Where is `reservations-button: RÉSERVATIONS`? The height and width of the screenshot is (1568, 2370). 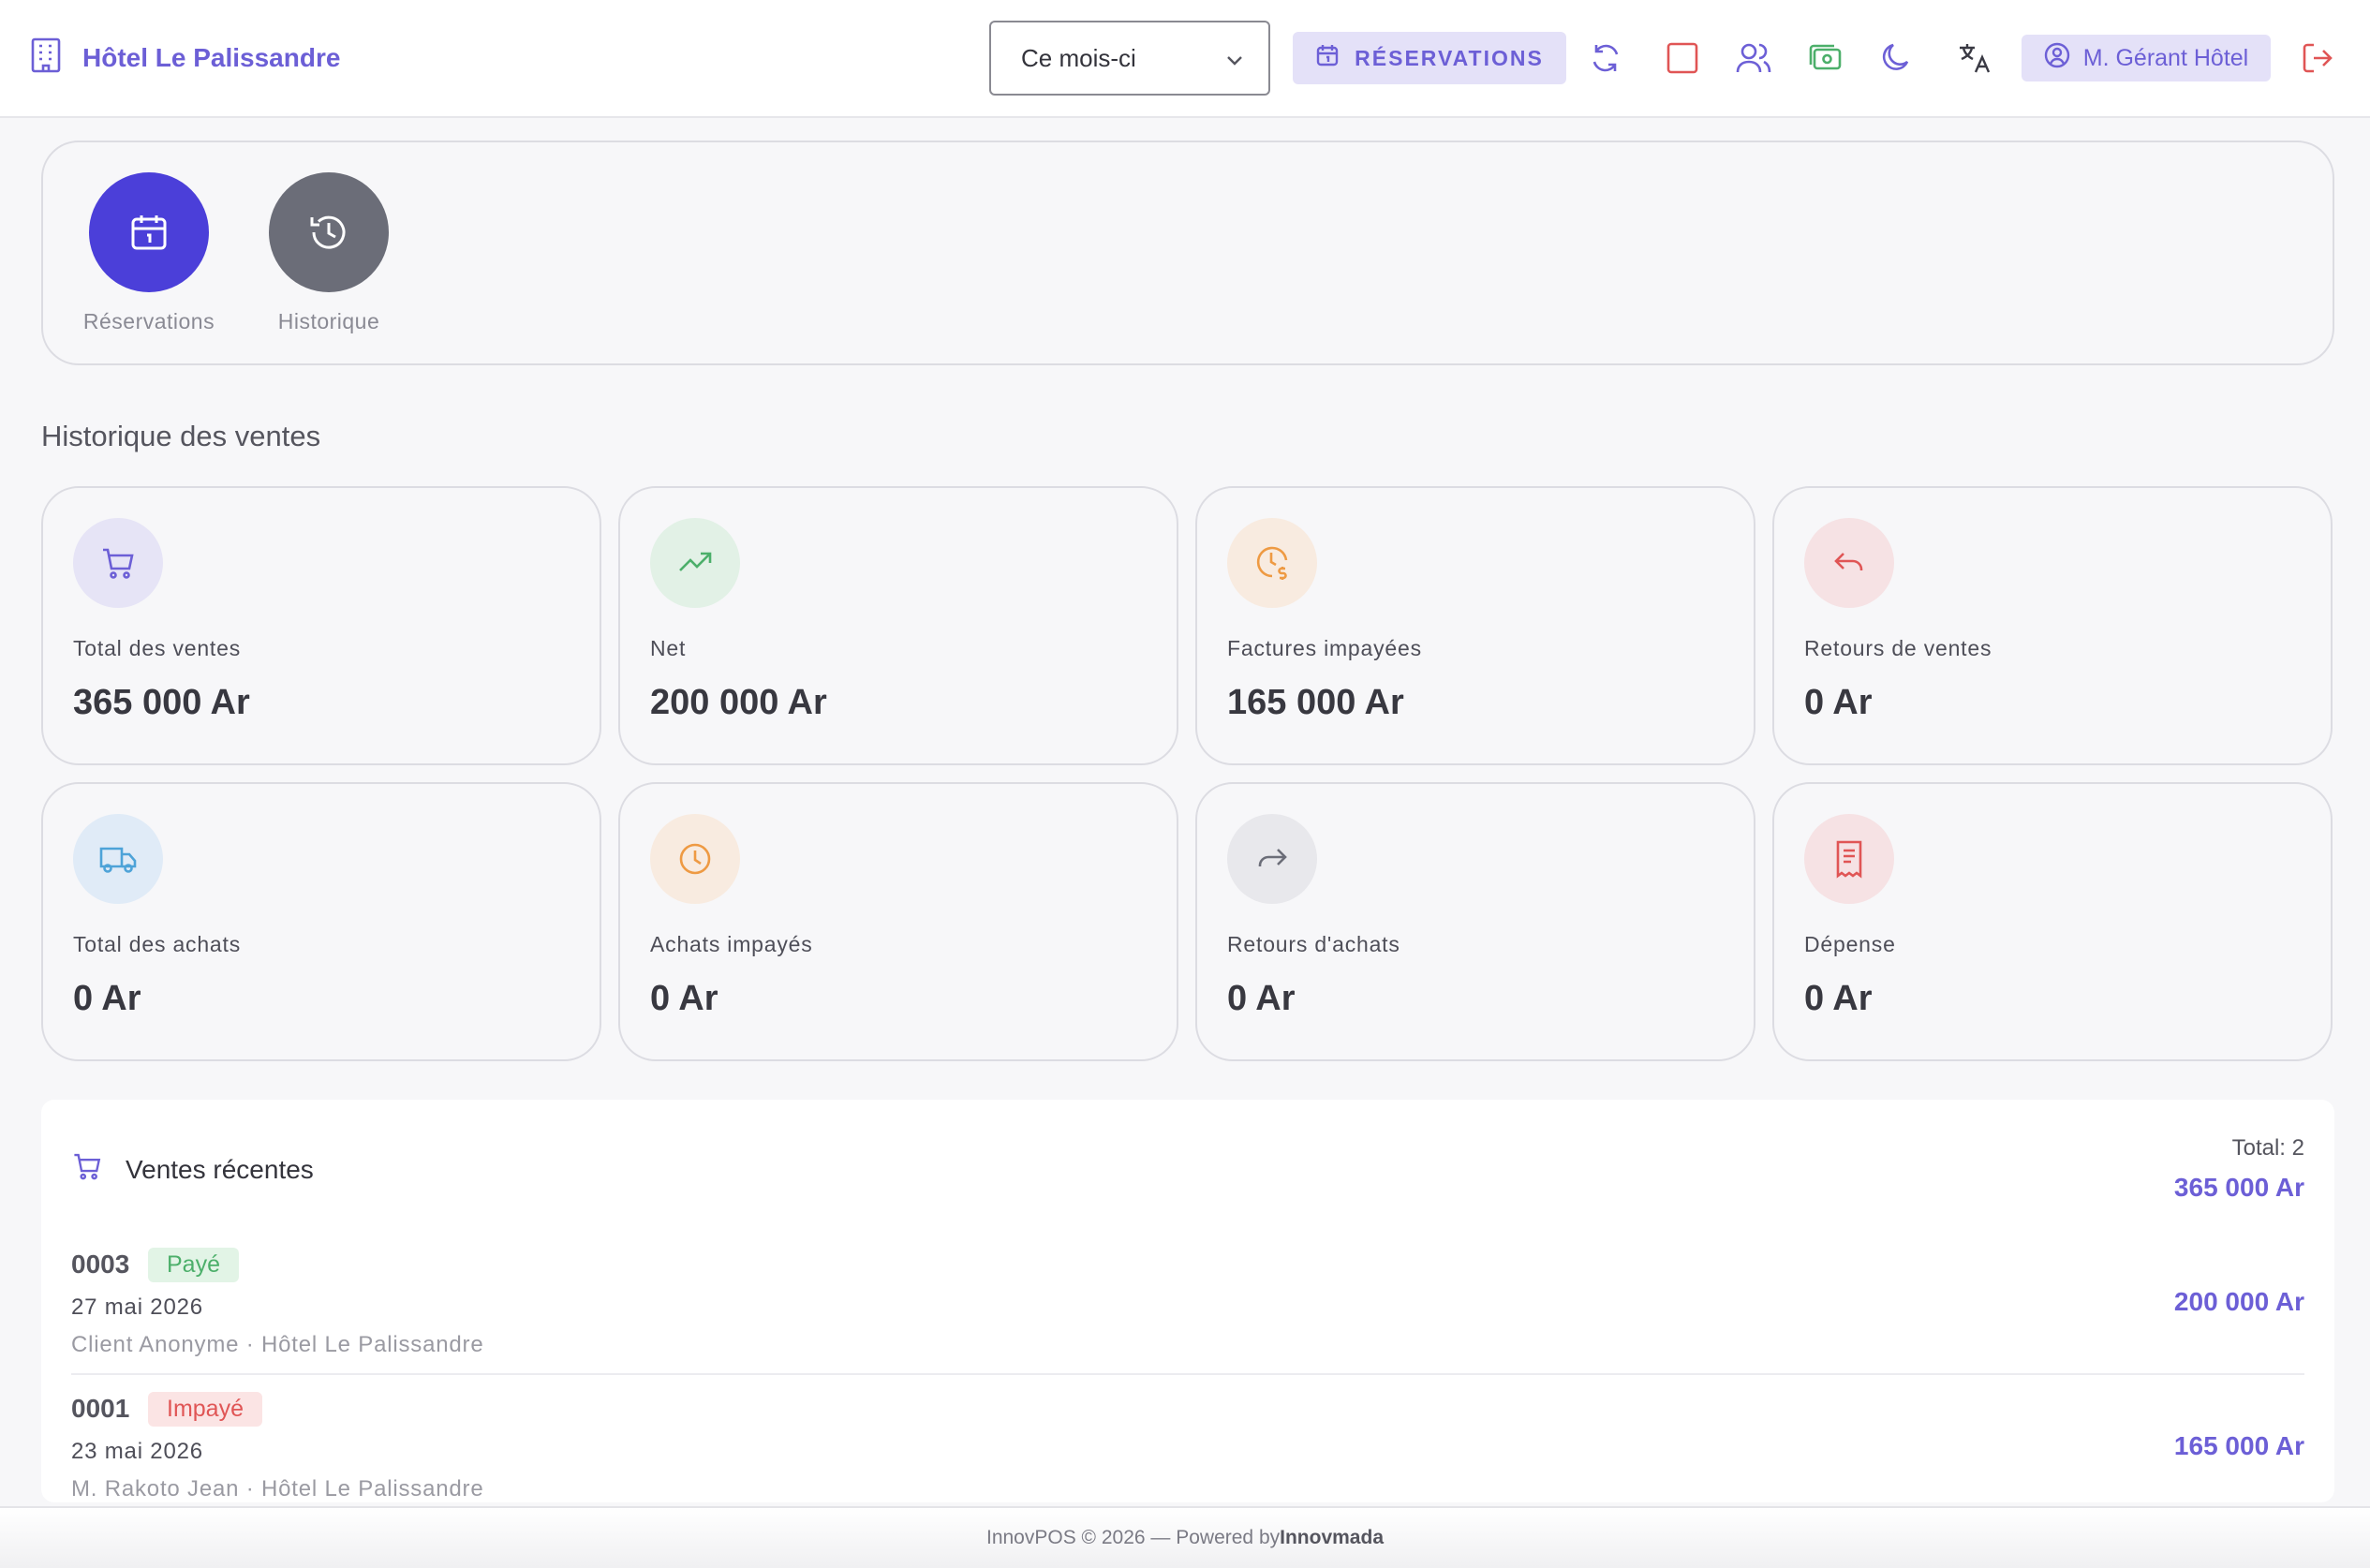
reservations-button: RÉSERVATIONS is located at coordinates (1429, 58).